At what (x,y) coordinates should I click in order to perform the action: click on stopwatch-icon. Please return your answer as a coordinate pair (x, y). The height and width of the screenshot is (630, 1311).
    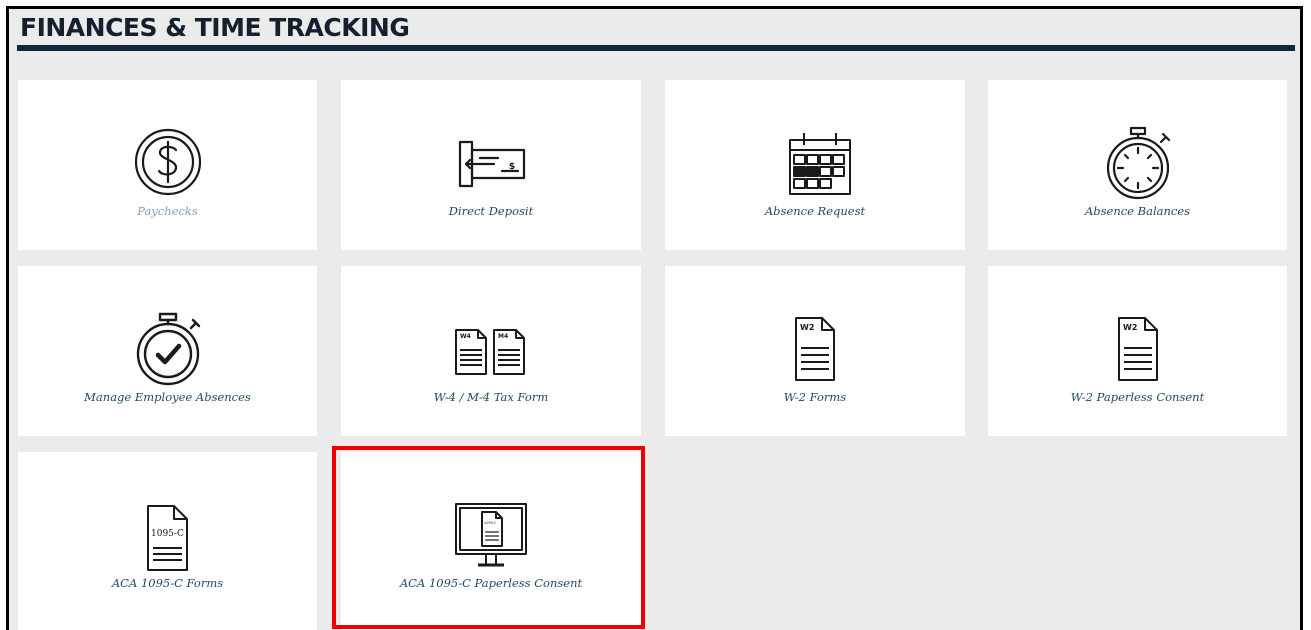
    Looking at the image, I should click on (1138, 165).